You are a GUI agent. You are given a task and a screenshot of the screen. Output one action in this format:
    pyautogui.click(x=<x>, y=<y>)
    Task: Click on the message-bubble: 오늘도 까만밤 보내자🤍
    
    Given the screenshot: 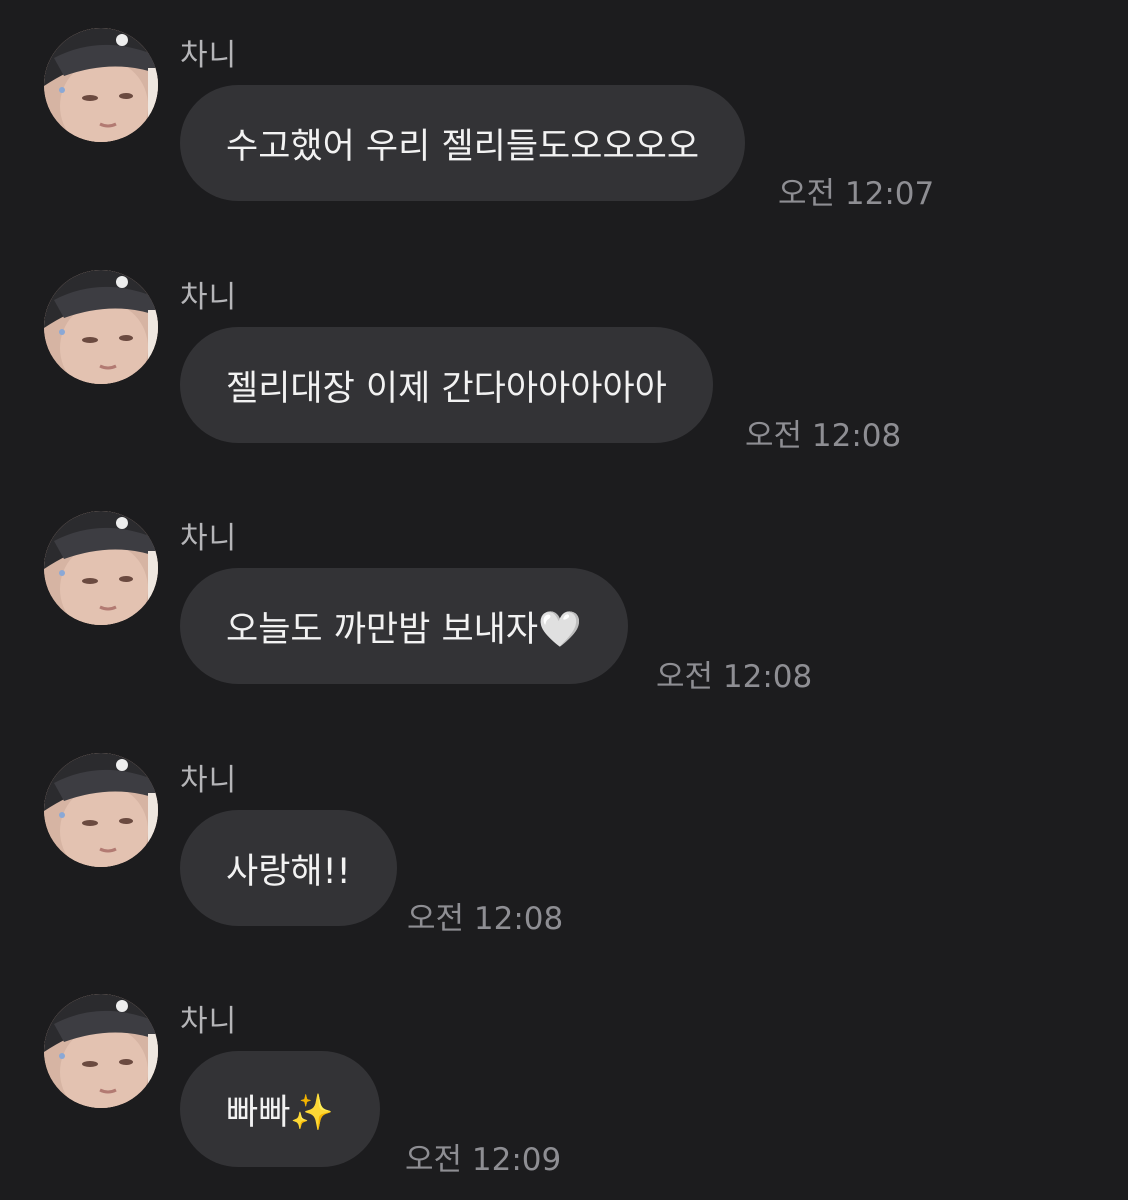 What is the action you would take?
    pyautogui.click(x=404, y=626)
    